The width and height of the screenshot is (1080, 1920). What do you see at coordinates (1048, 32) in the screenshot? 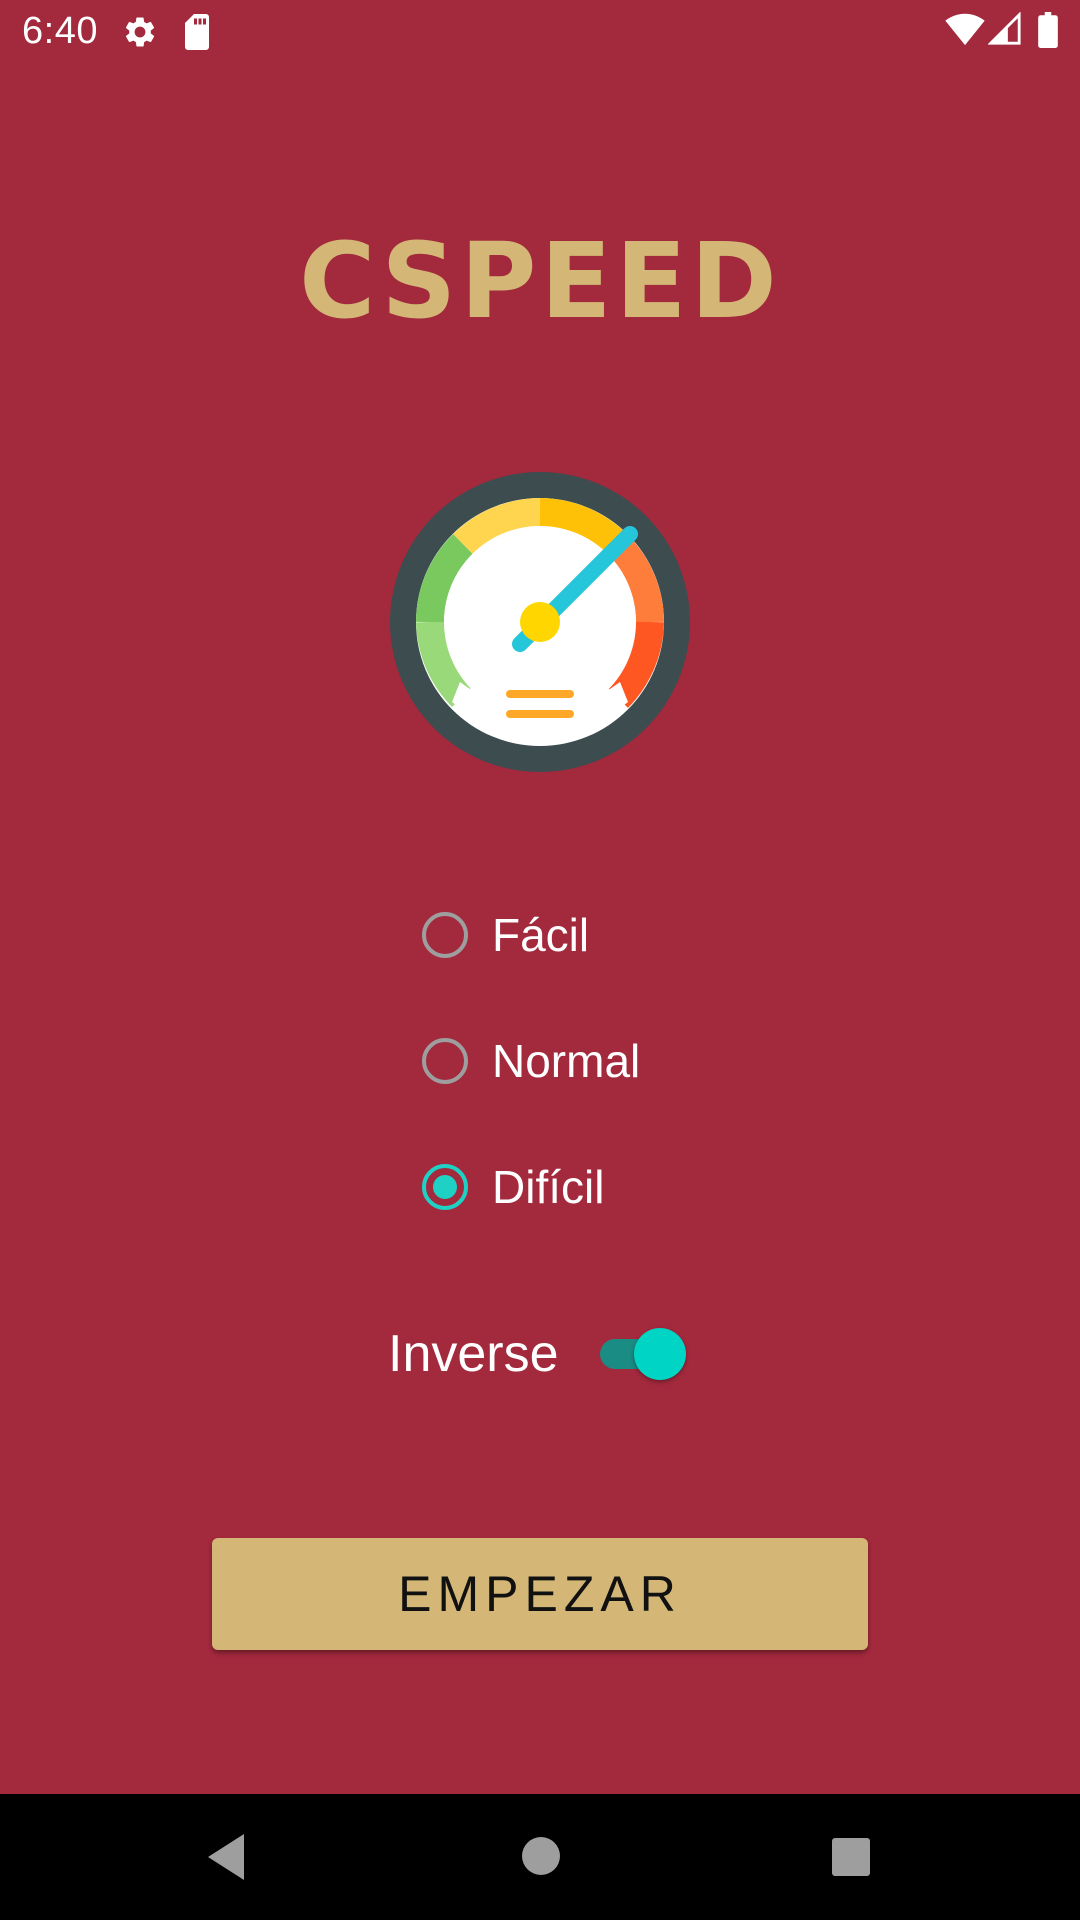
I see `battery-icon` at bounding box center [1048, 32].